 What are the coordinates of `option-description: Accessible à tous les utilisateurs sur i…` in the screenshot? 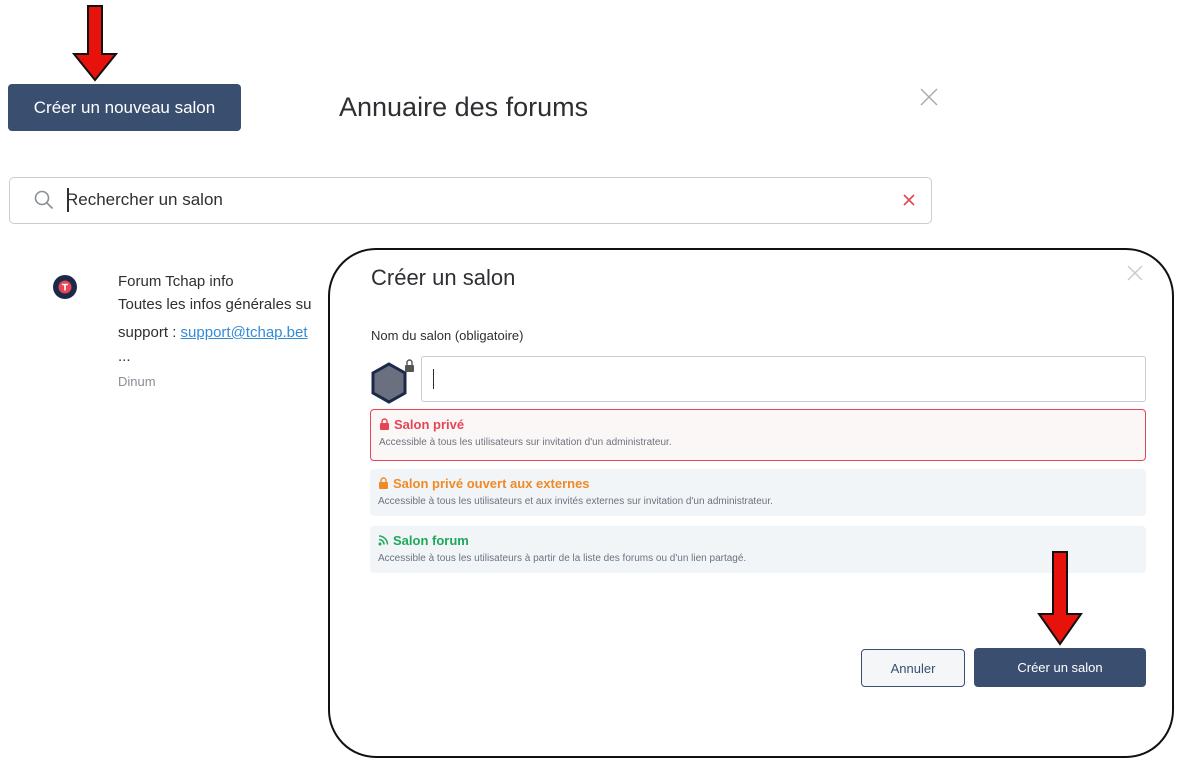 It's located at (525, 442).